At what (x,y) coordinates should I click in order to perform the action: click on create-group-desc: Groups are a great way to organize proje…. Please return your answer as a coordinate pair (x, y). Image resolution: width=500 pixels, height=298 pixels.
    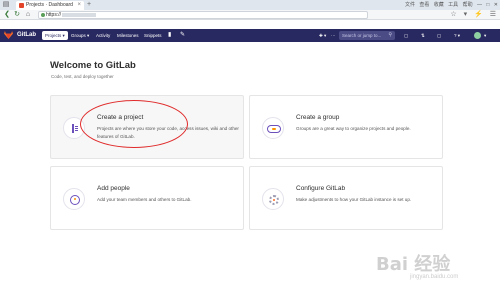
    Looking at the image, I should click on (353, 128).